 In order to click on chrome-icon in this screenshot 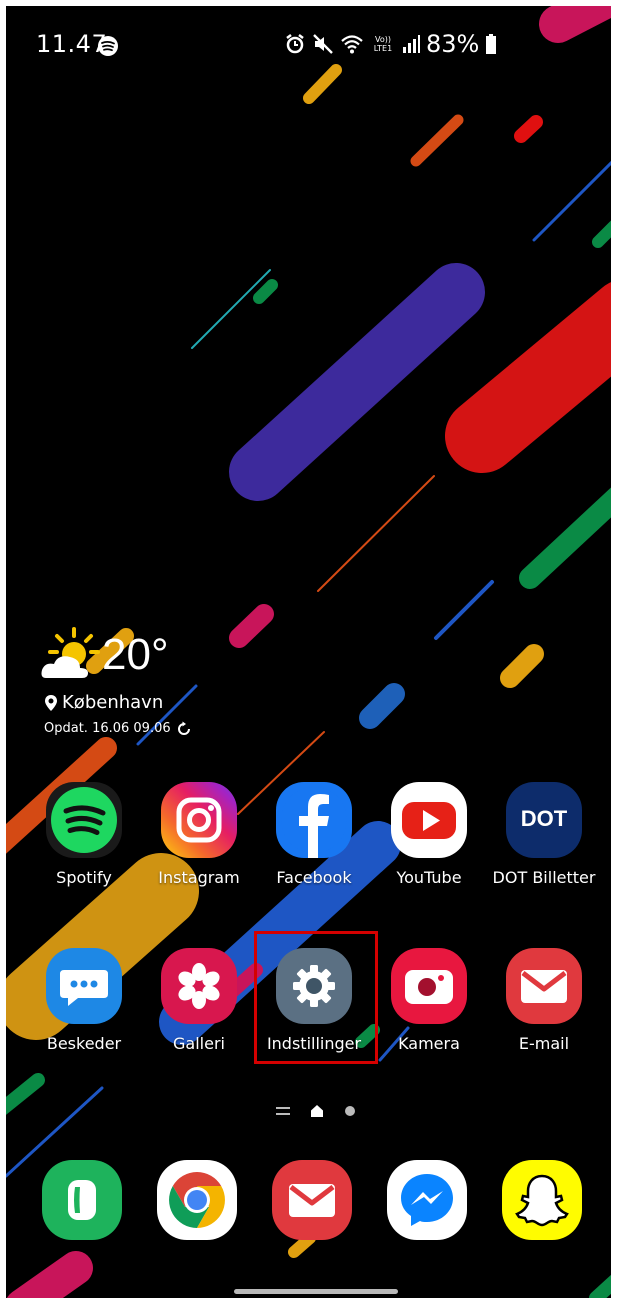, I will do `click(197, 1200)`.